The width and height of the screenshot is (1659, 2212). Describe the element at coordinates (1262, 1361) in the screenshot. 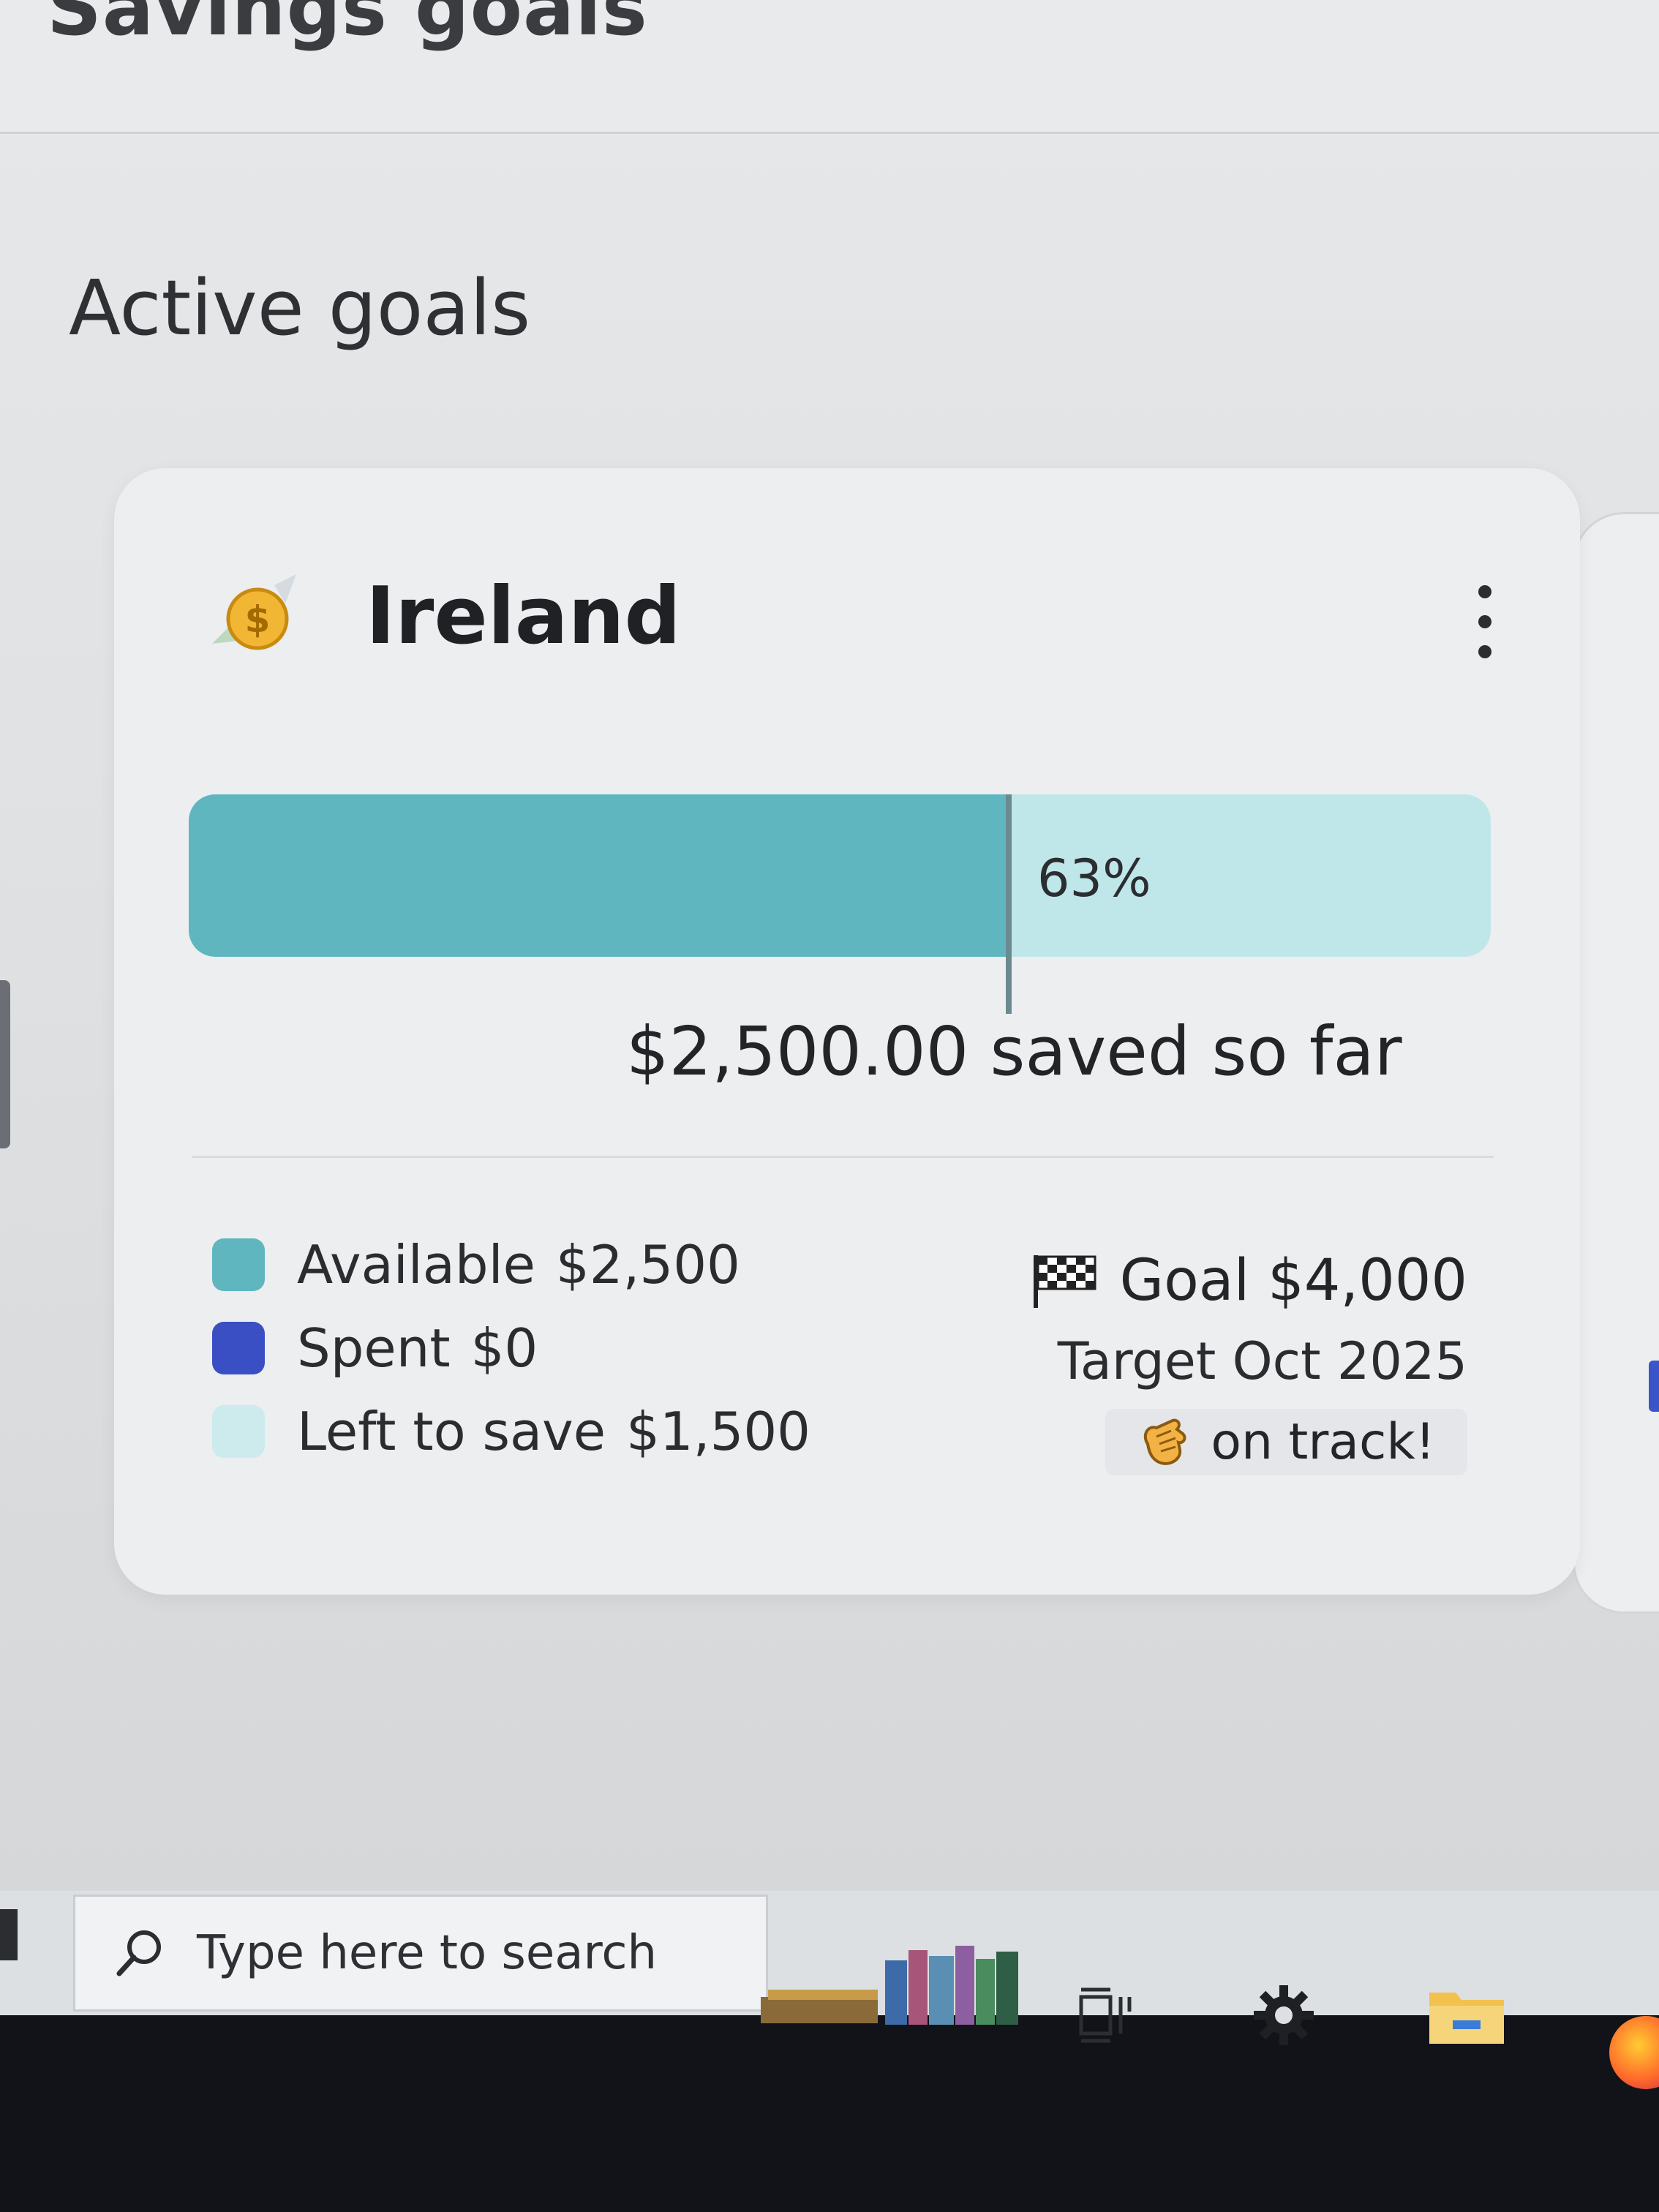

I see `target-date: Target Oct 2025` at that location.